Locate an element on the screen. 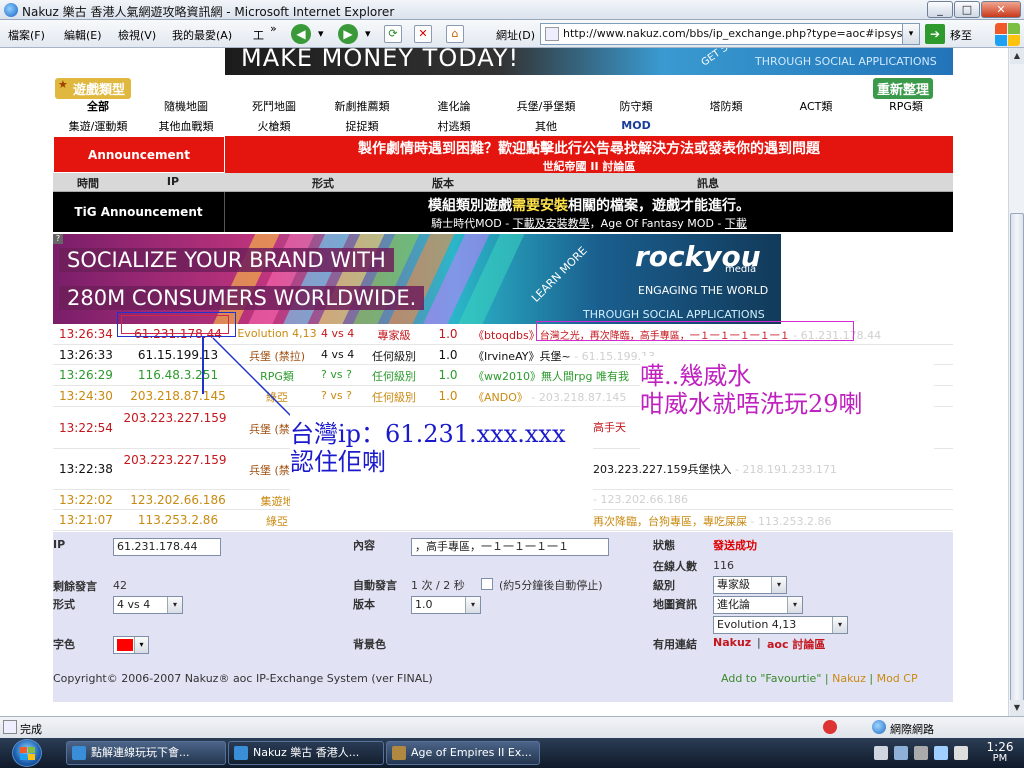 The width and height of the screenshot is (1024, 768). cat-tower-defense: 塔防類 is located at coordinates (726, 106).